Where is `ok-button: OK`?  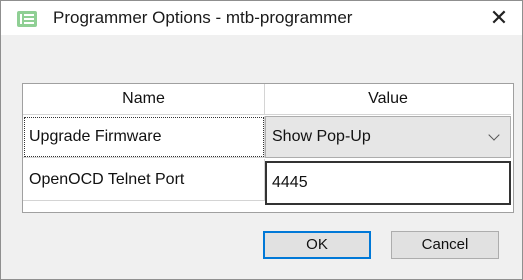 ok-button: OK is located at coordinates (317, 245).